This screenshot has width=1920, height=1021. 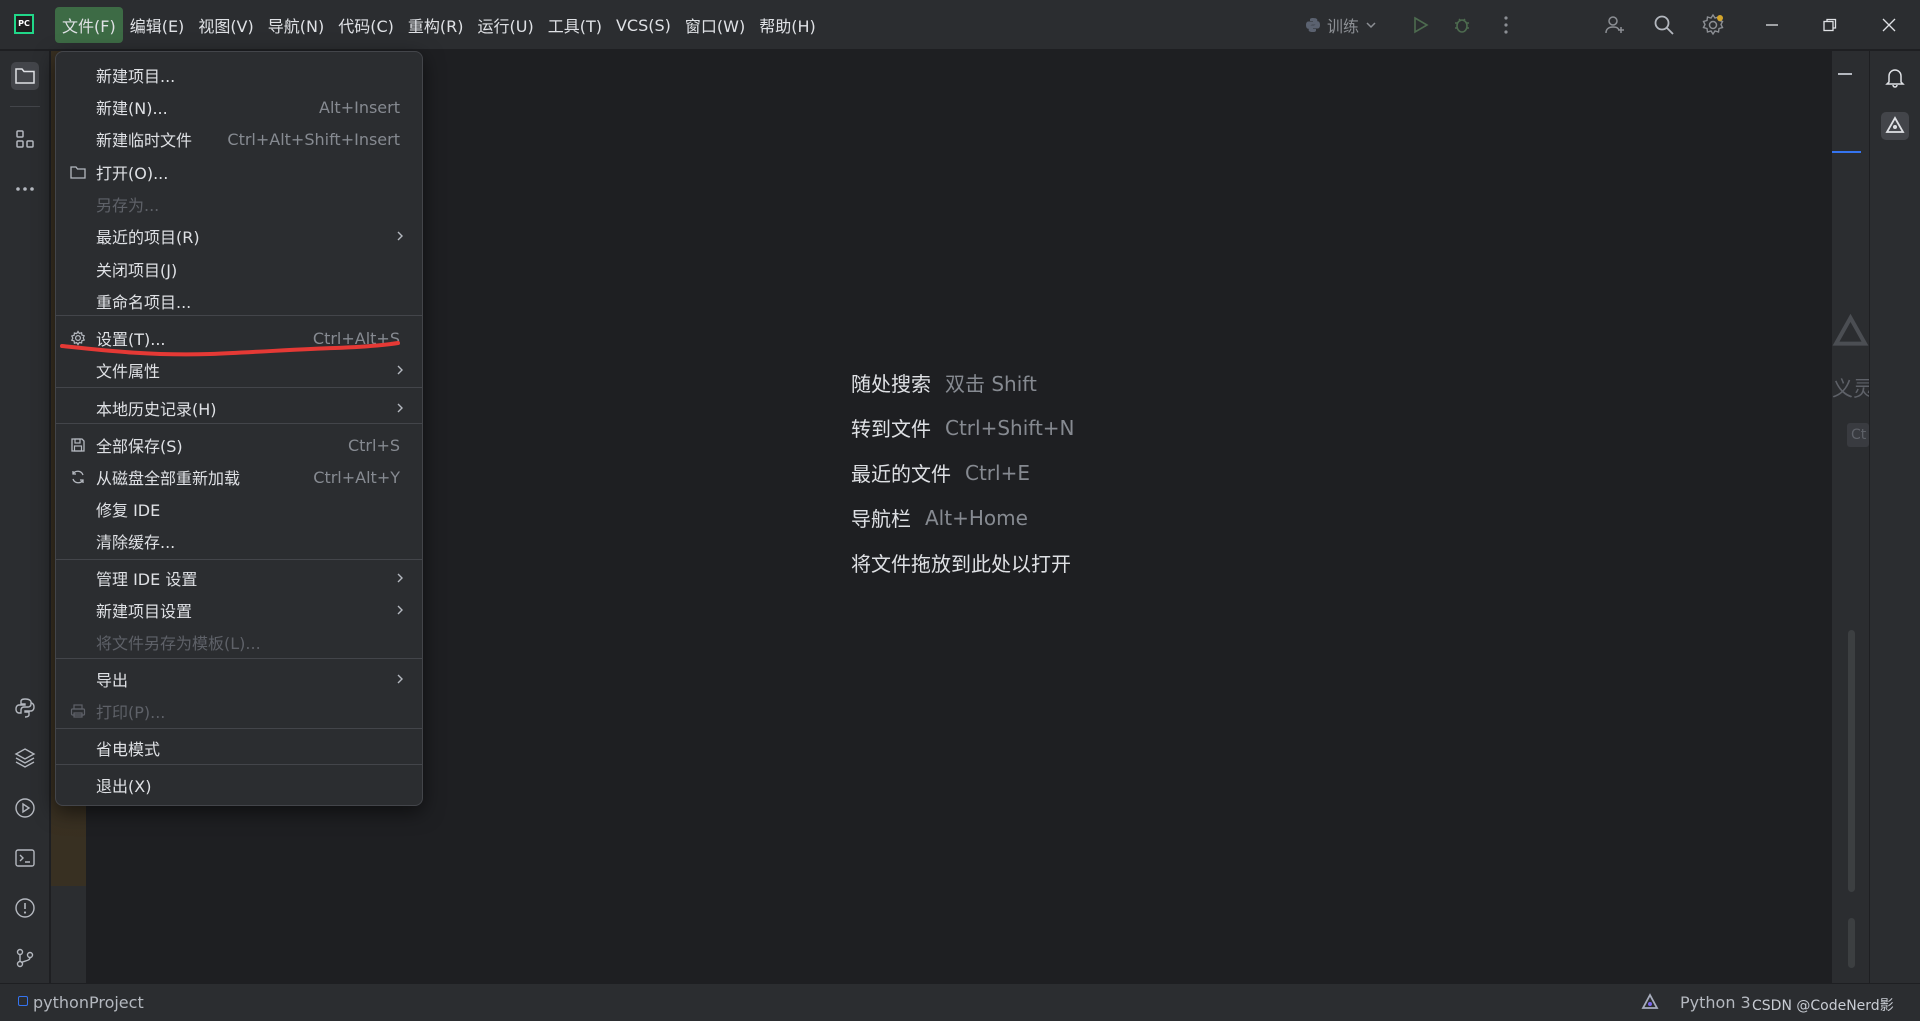 What do you see at coordinates (25, 708) in the screenshot?
I see `python-console-icon` at bounding box center [25, 708].